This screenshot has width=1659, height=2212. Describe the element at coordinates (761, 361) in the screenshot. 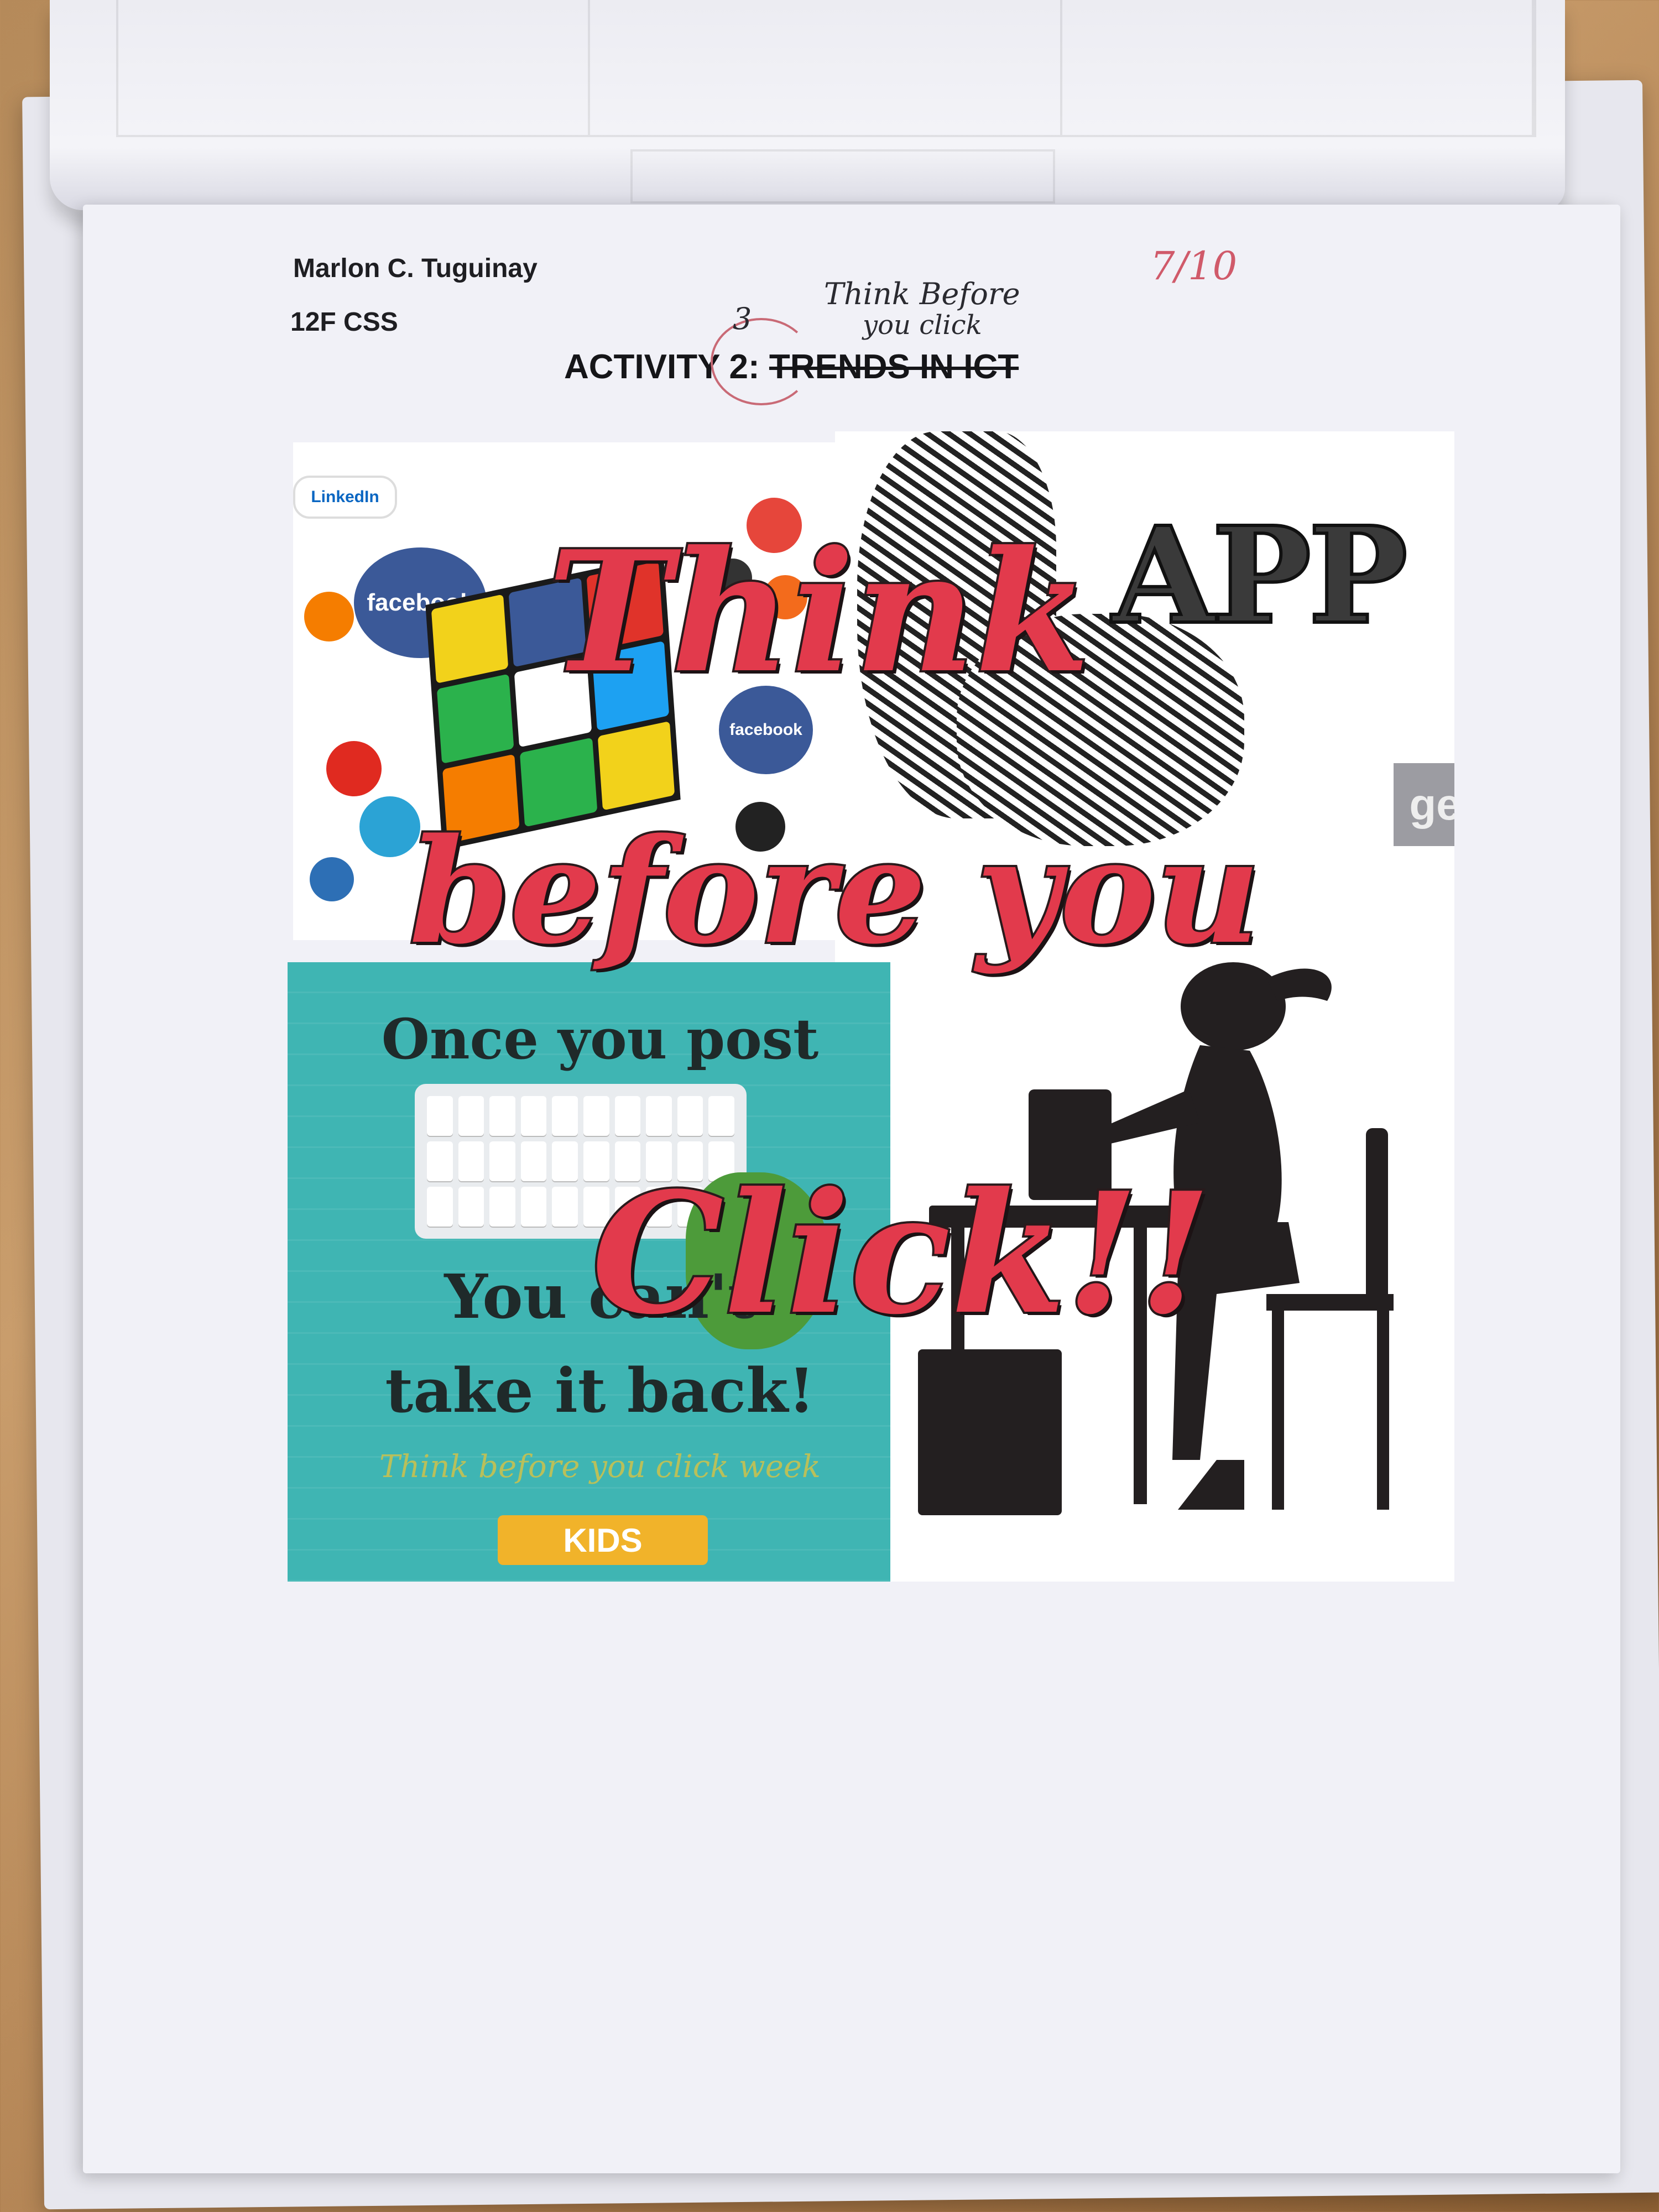

I see `red-circle-mark` at that location.